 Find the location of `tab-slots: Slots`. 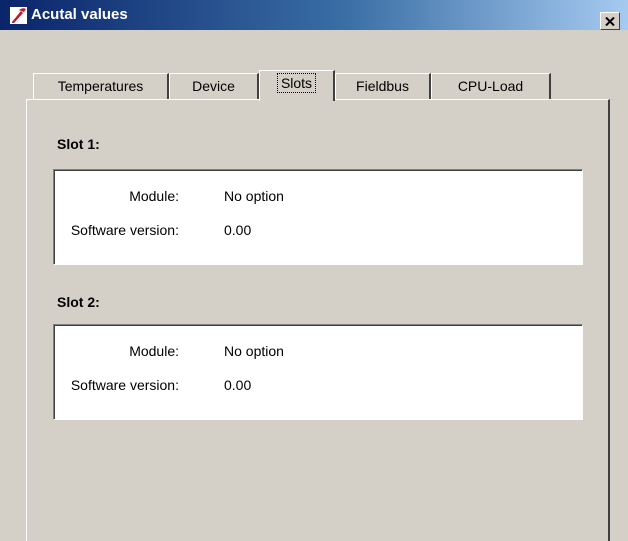

tab-slots: Slots is located at coordinates (297, 85).